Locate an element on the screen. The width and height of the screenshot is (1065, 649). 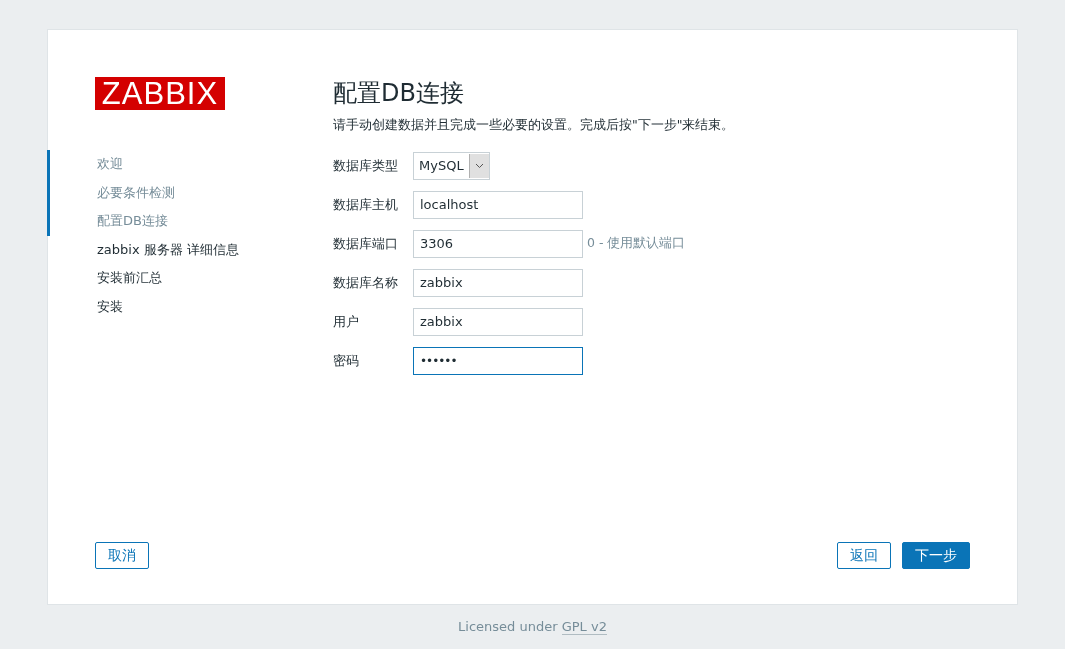
caret-icon is located at coordinates (478, 165).